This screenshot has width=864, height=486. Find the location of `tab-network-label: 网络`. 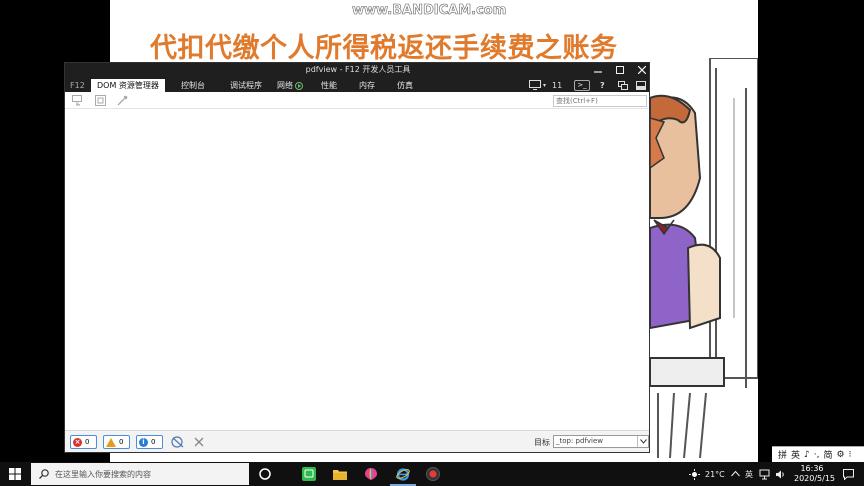

tab-network-label: 网络 is located at coordinates (285, 85).